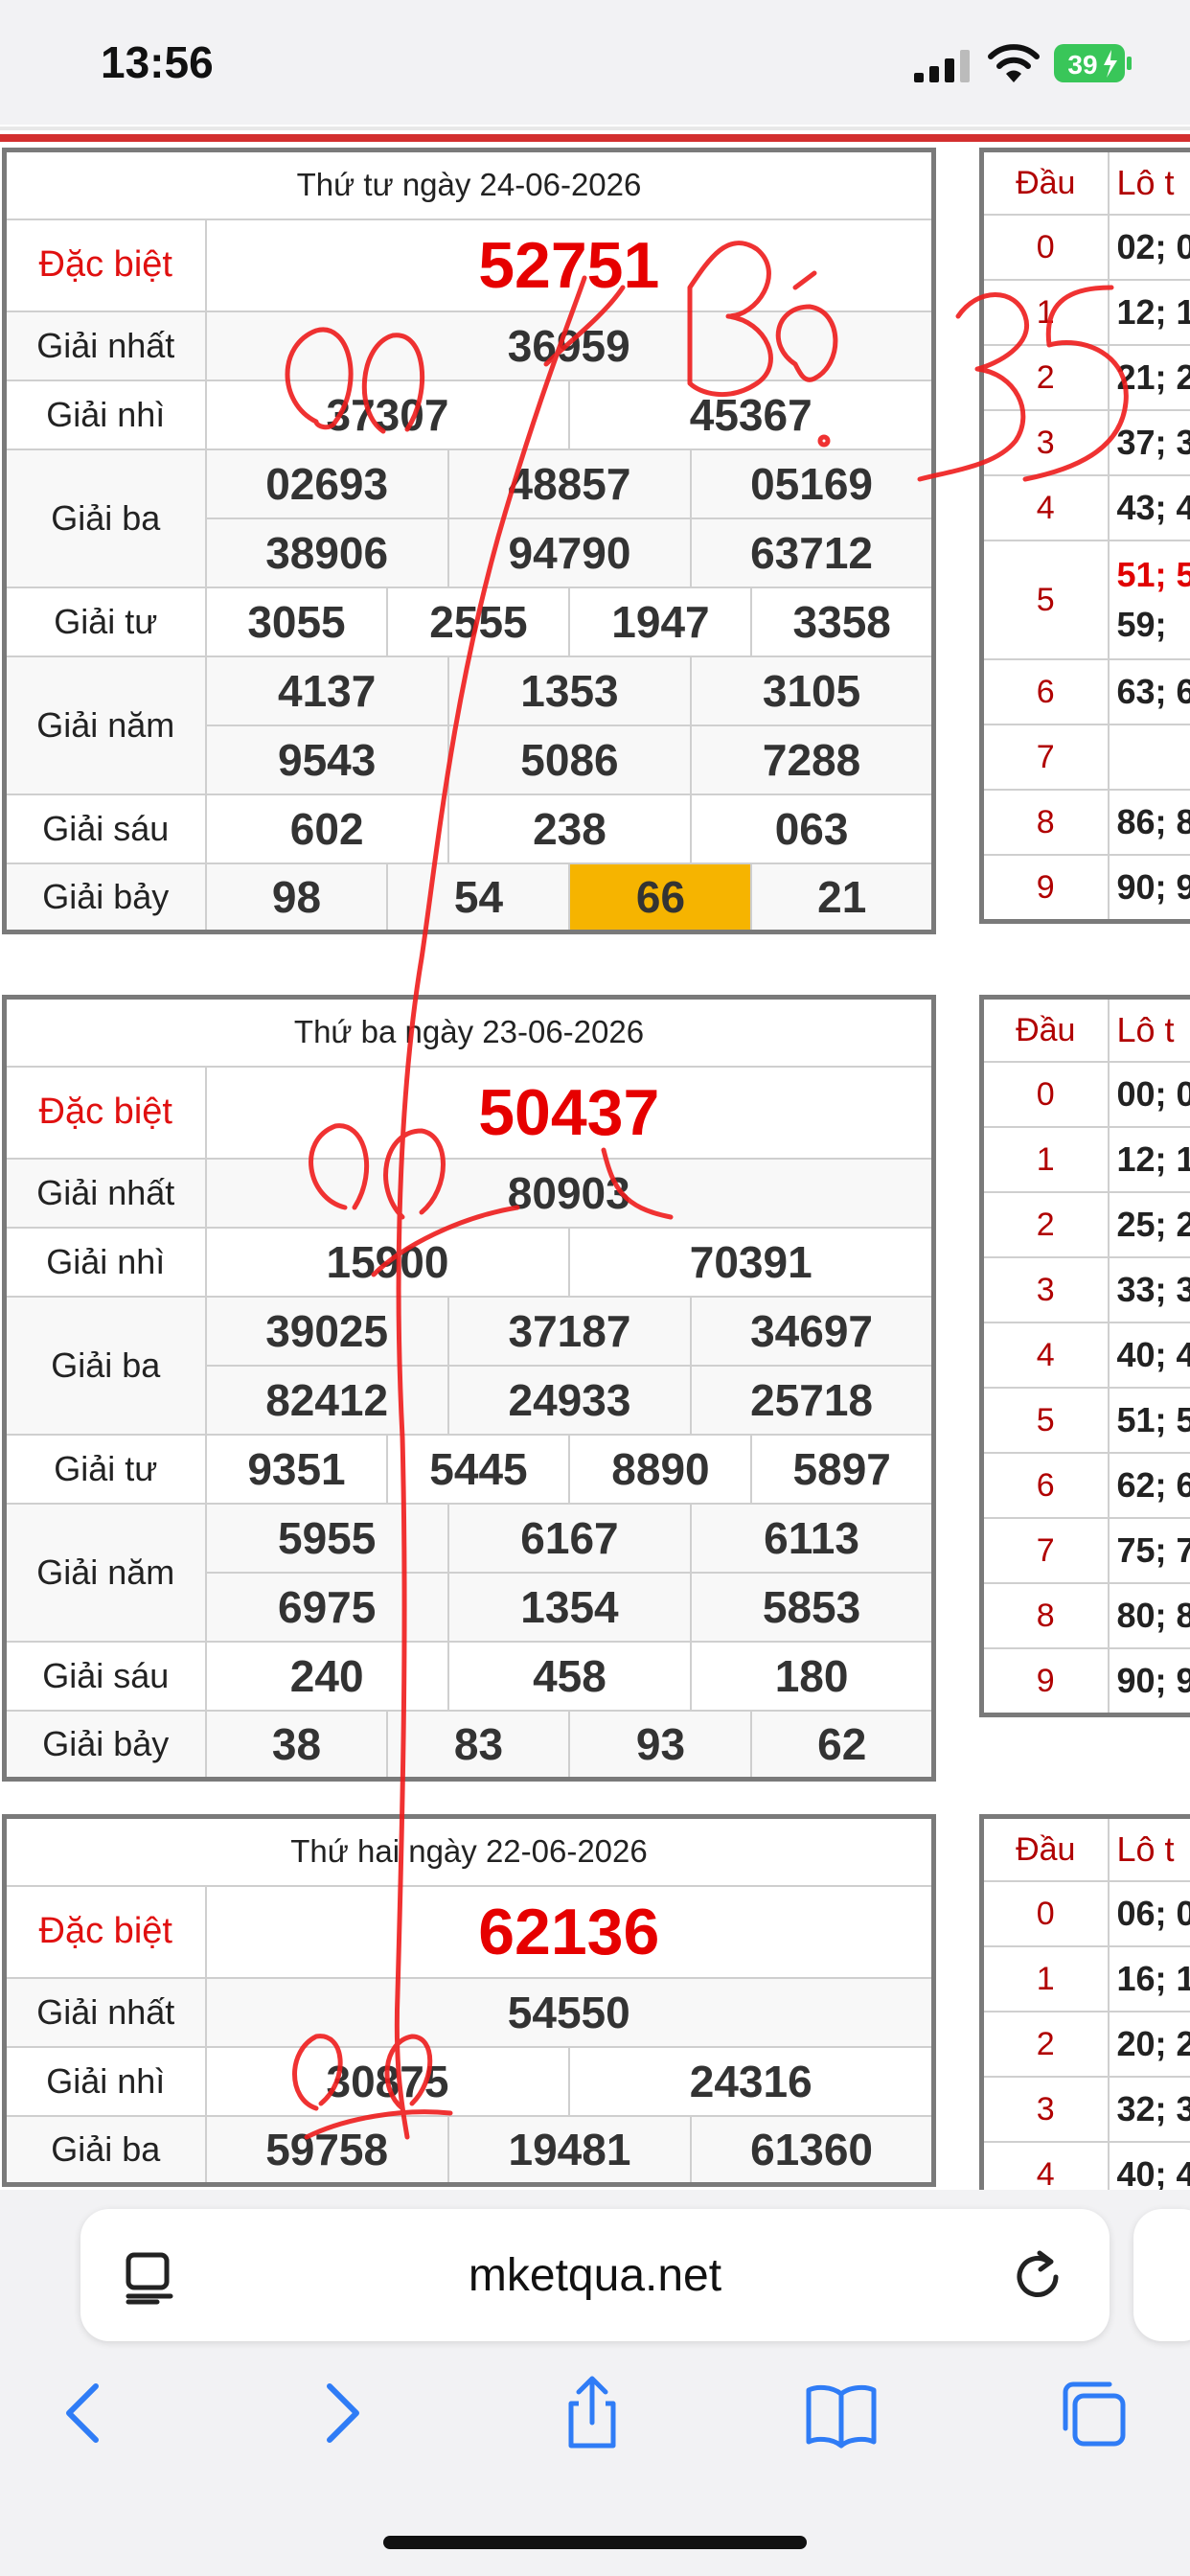 The image size is (1190, 2576). What do you see at coordinates (1149, 1224) in the screenshot?
I see `loto-values: 25; 2` at bounding box center [1149, 1224].